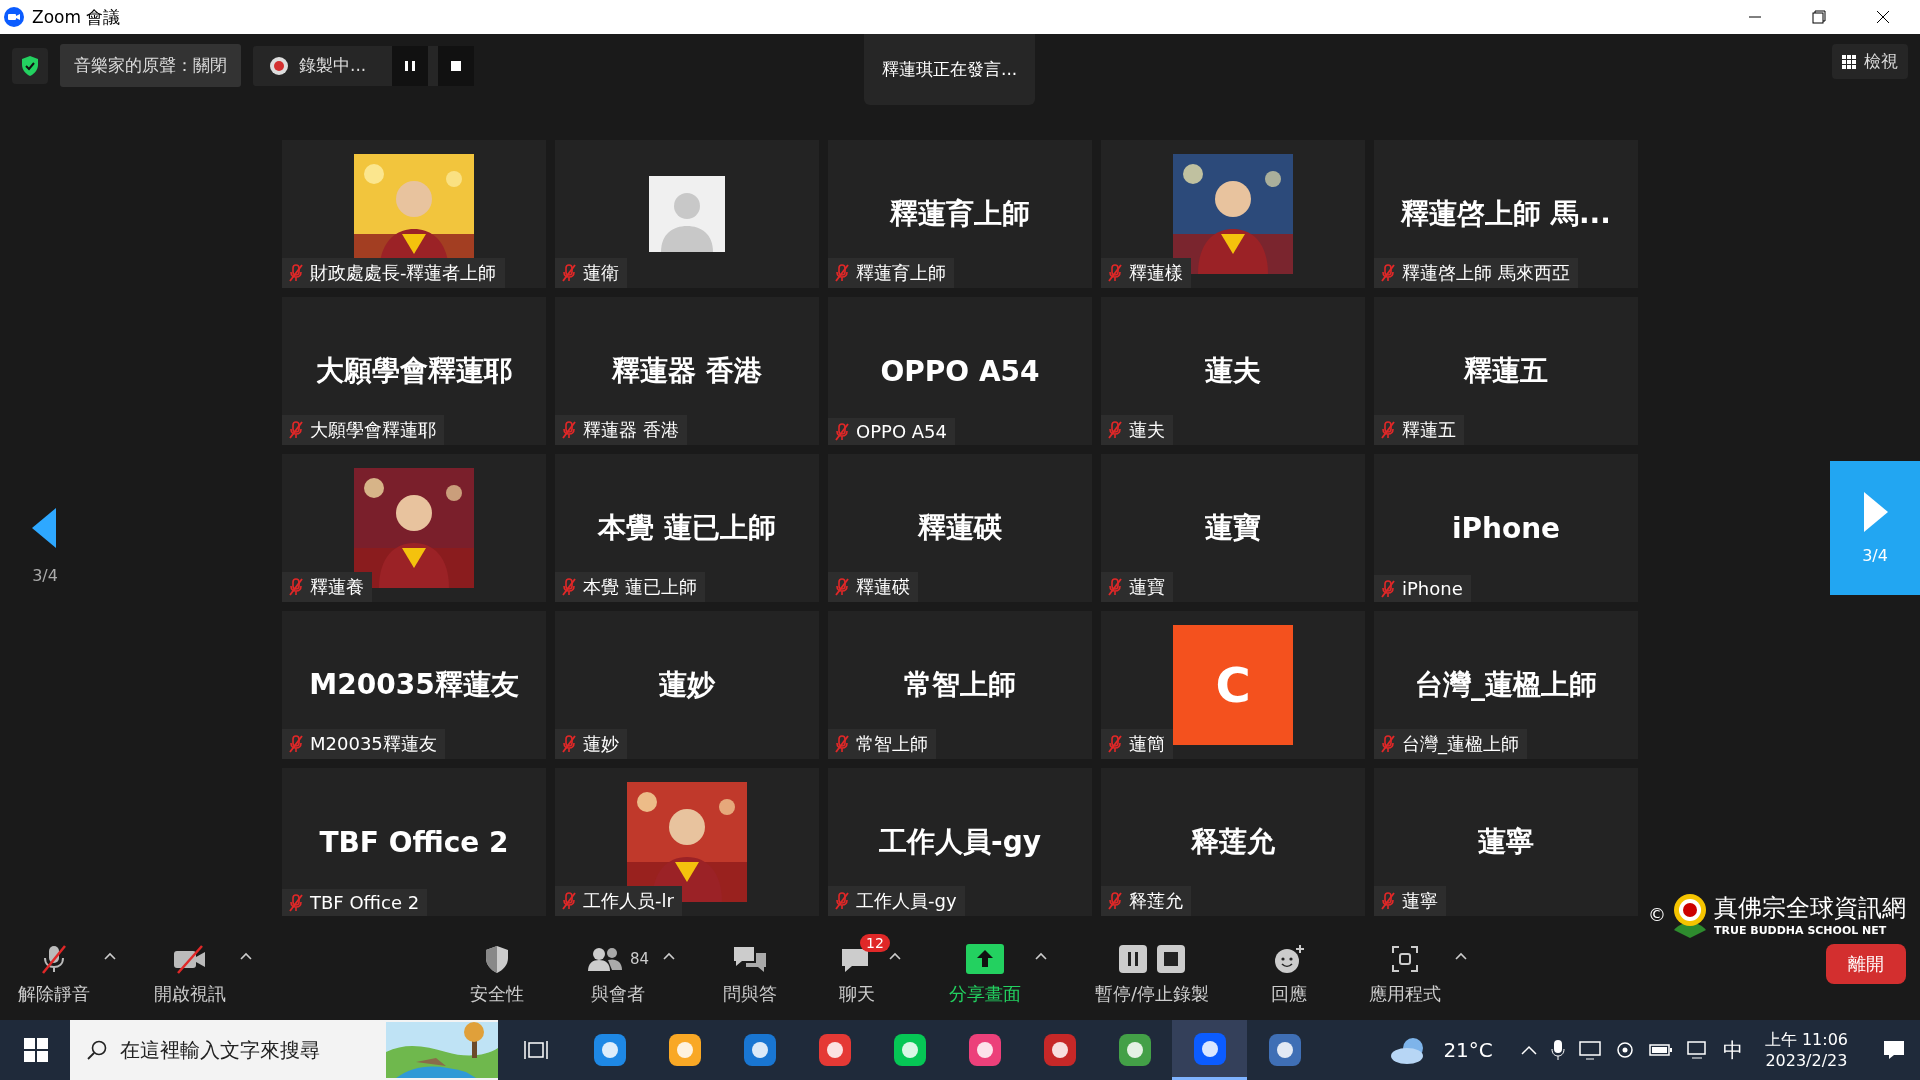 The image size is (1920, 1080). Describe the element at coordinates (960, 842) in the screenshot. I see `participant-name: 工作人員-gy` at that location.